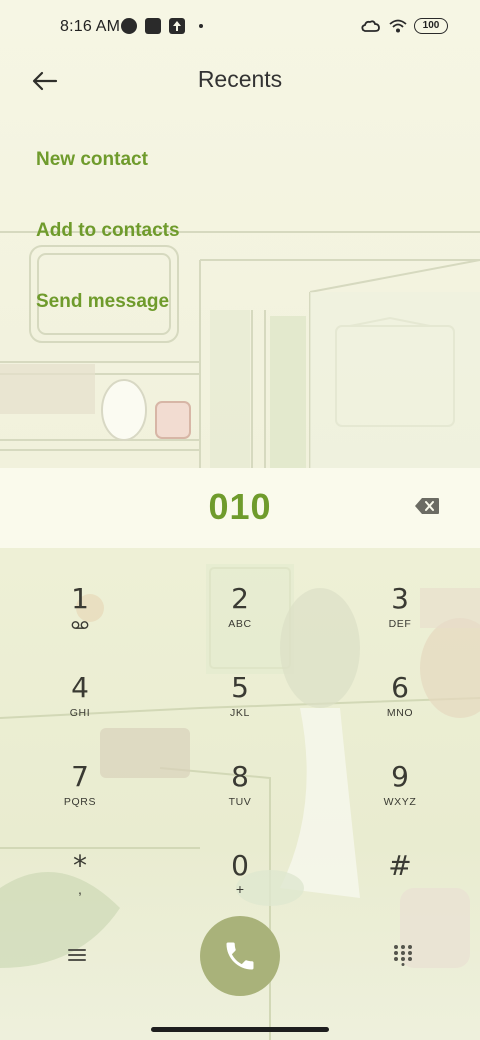 This screenshot has height=1040, width=480. What do you see at coordinates (240, 865) in the screenshot?
I see `key-digit: 0` at bounding box center [240, 865].